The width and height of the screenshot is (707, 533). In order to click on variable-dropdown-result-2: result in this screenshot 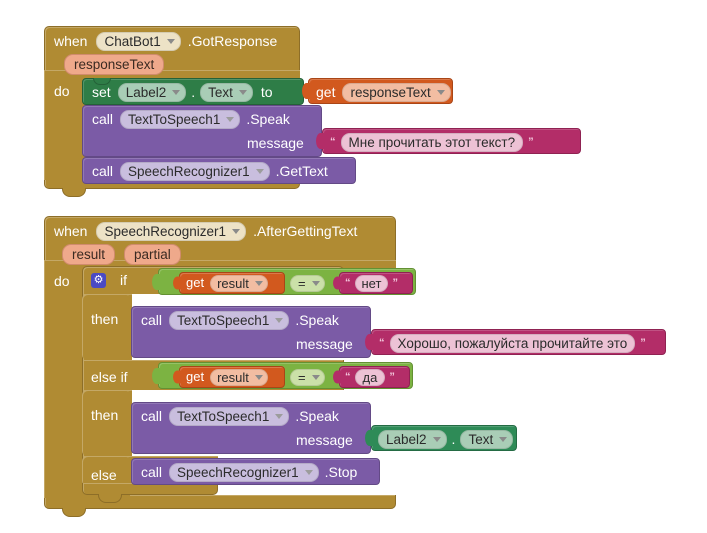, I will do `click(239, 377)`.